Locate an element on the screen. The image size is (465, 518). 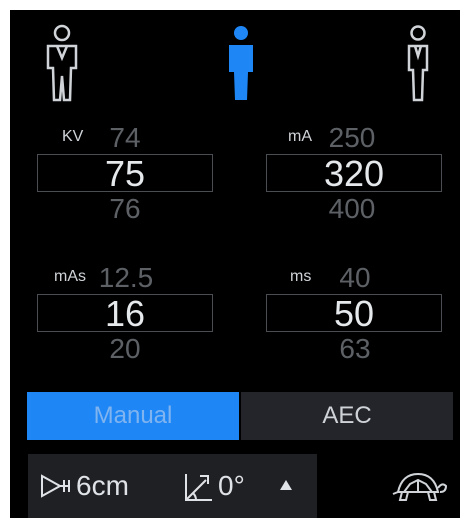
kv-label: KV is located at coordinates (73, 136).